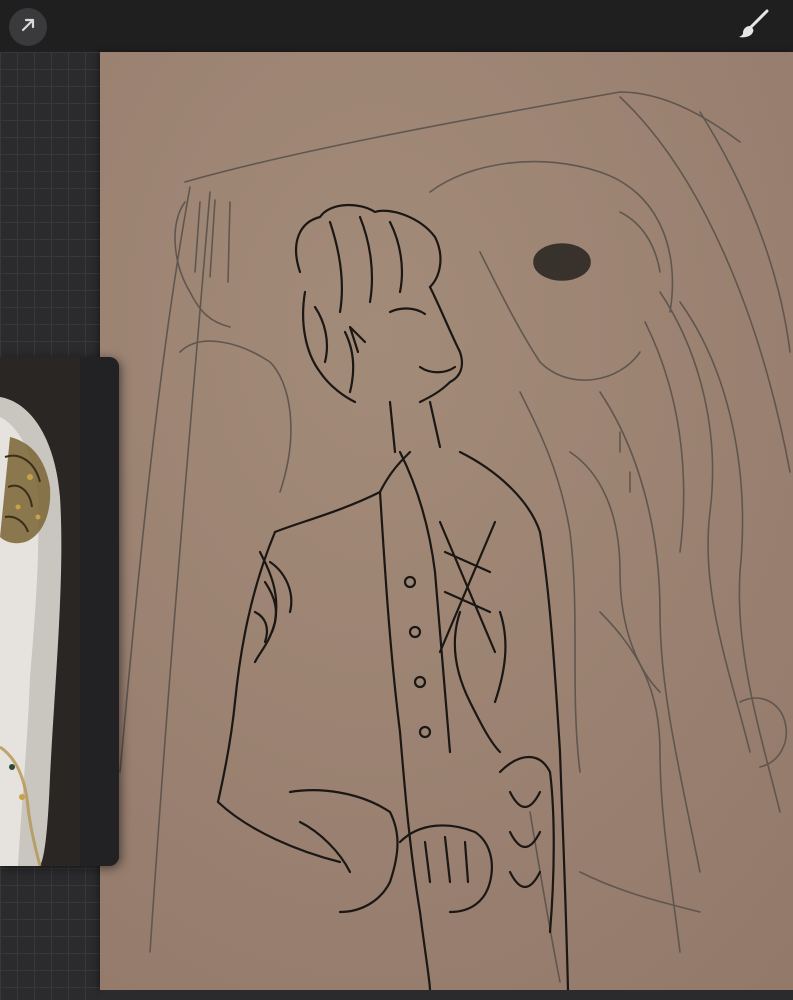 This screenshot has height=1000, width=793. I want to click on brush-icon, so click(755, 26).